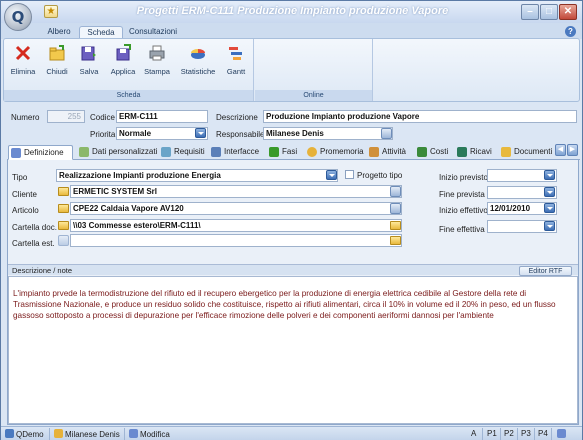 The width and height of the screenshot is (583, 440). What do you see at coordinates (89, 60) in the screenshot?
I see `salva-button: Salva` at bounding box center [89, 60].